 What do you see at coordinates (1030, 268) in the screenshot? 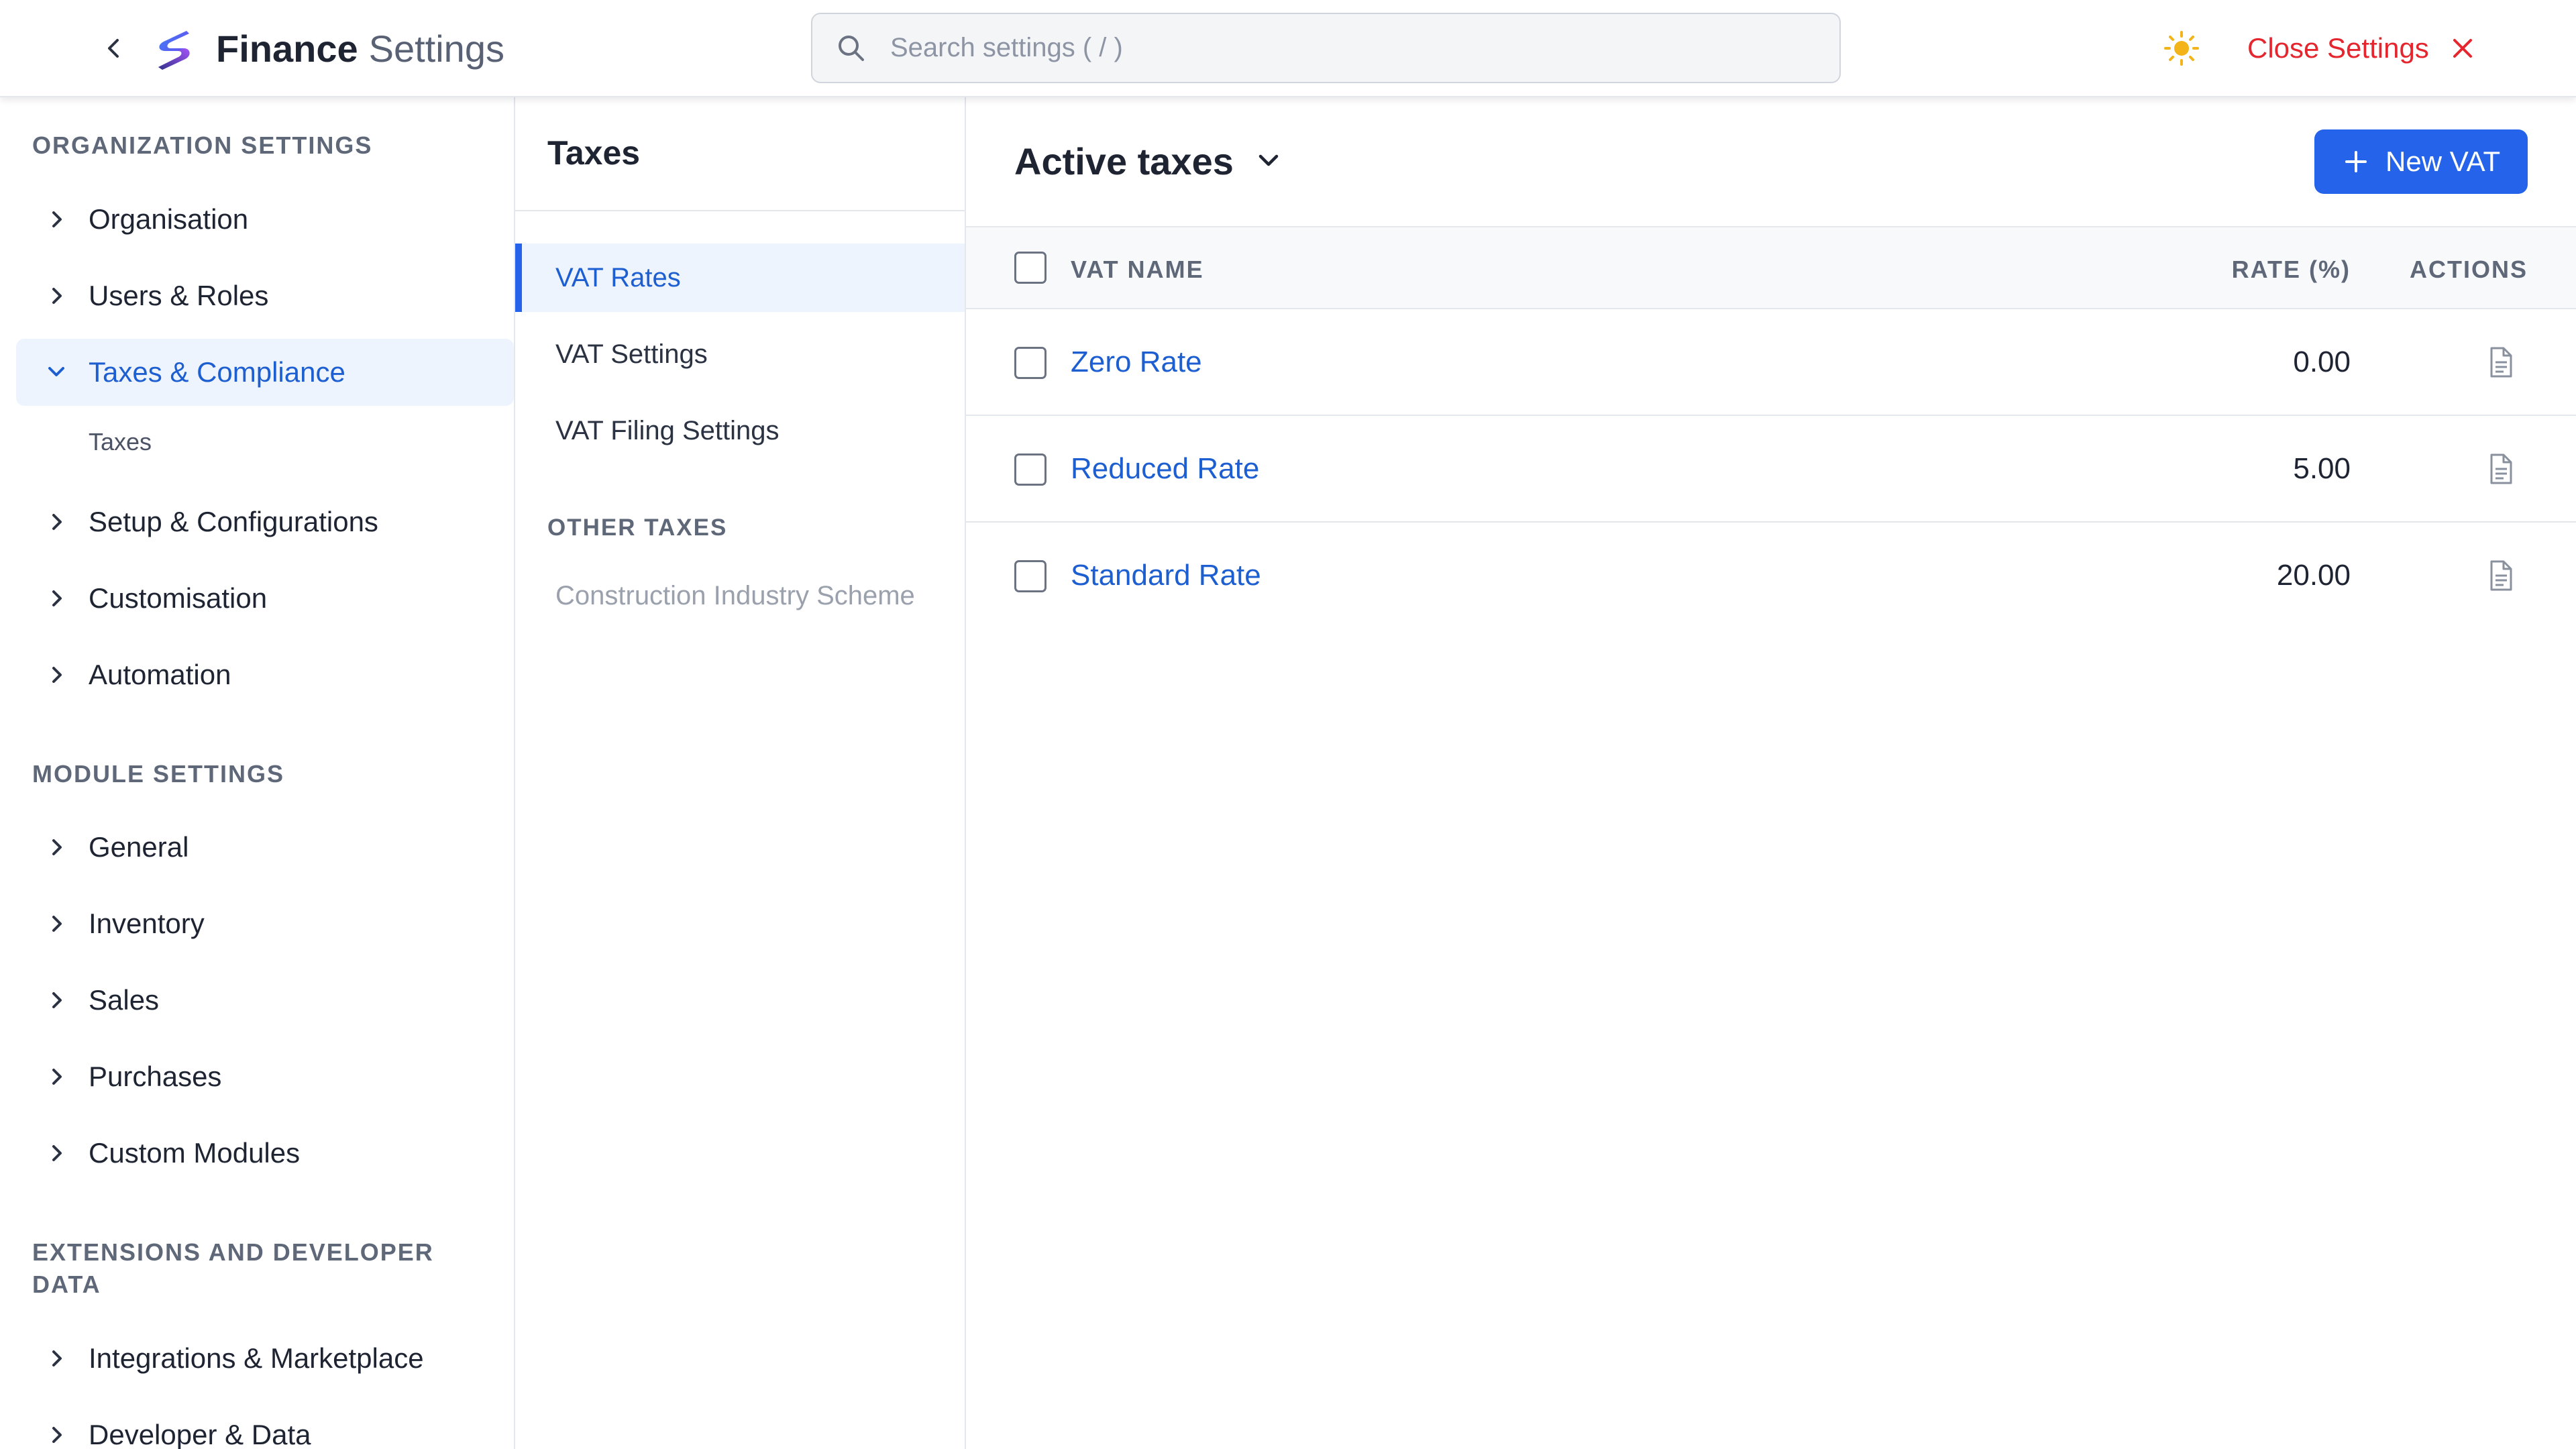
I see `select-all-checkbox` at bounding box center [1030, 268].